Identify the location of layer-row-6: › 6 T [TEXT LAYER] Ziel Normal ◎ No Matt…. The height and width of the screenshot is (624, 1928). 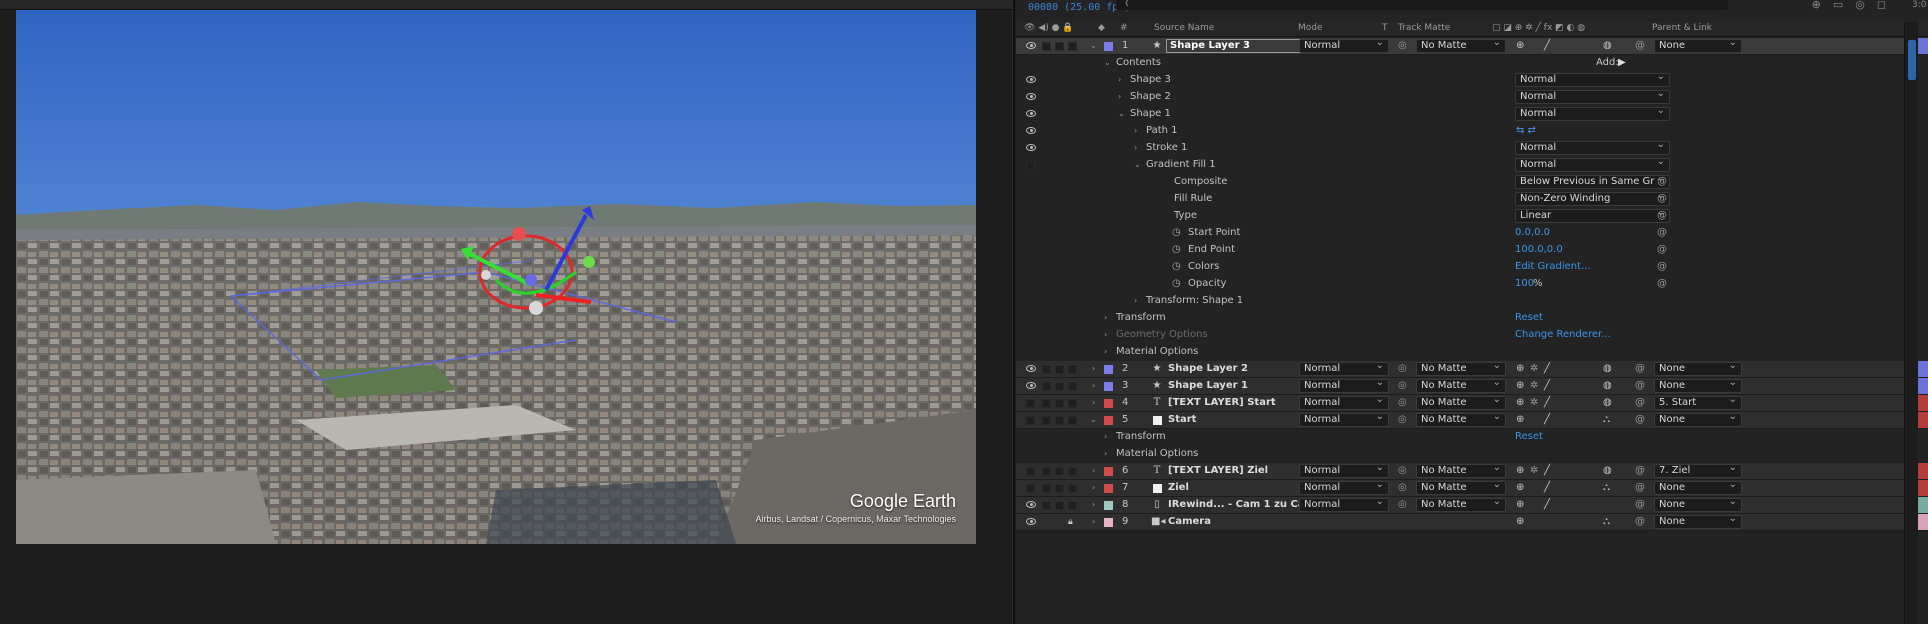
(1472, 471).